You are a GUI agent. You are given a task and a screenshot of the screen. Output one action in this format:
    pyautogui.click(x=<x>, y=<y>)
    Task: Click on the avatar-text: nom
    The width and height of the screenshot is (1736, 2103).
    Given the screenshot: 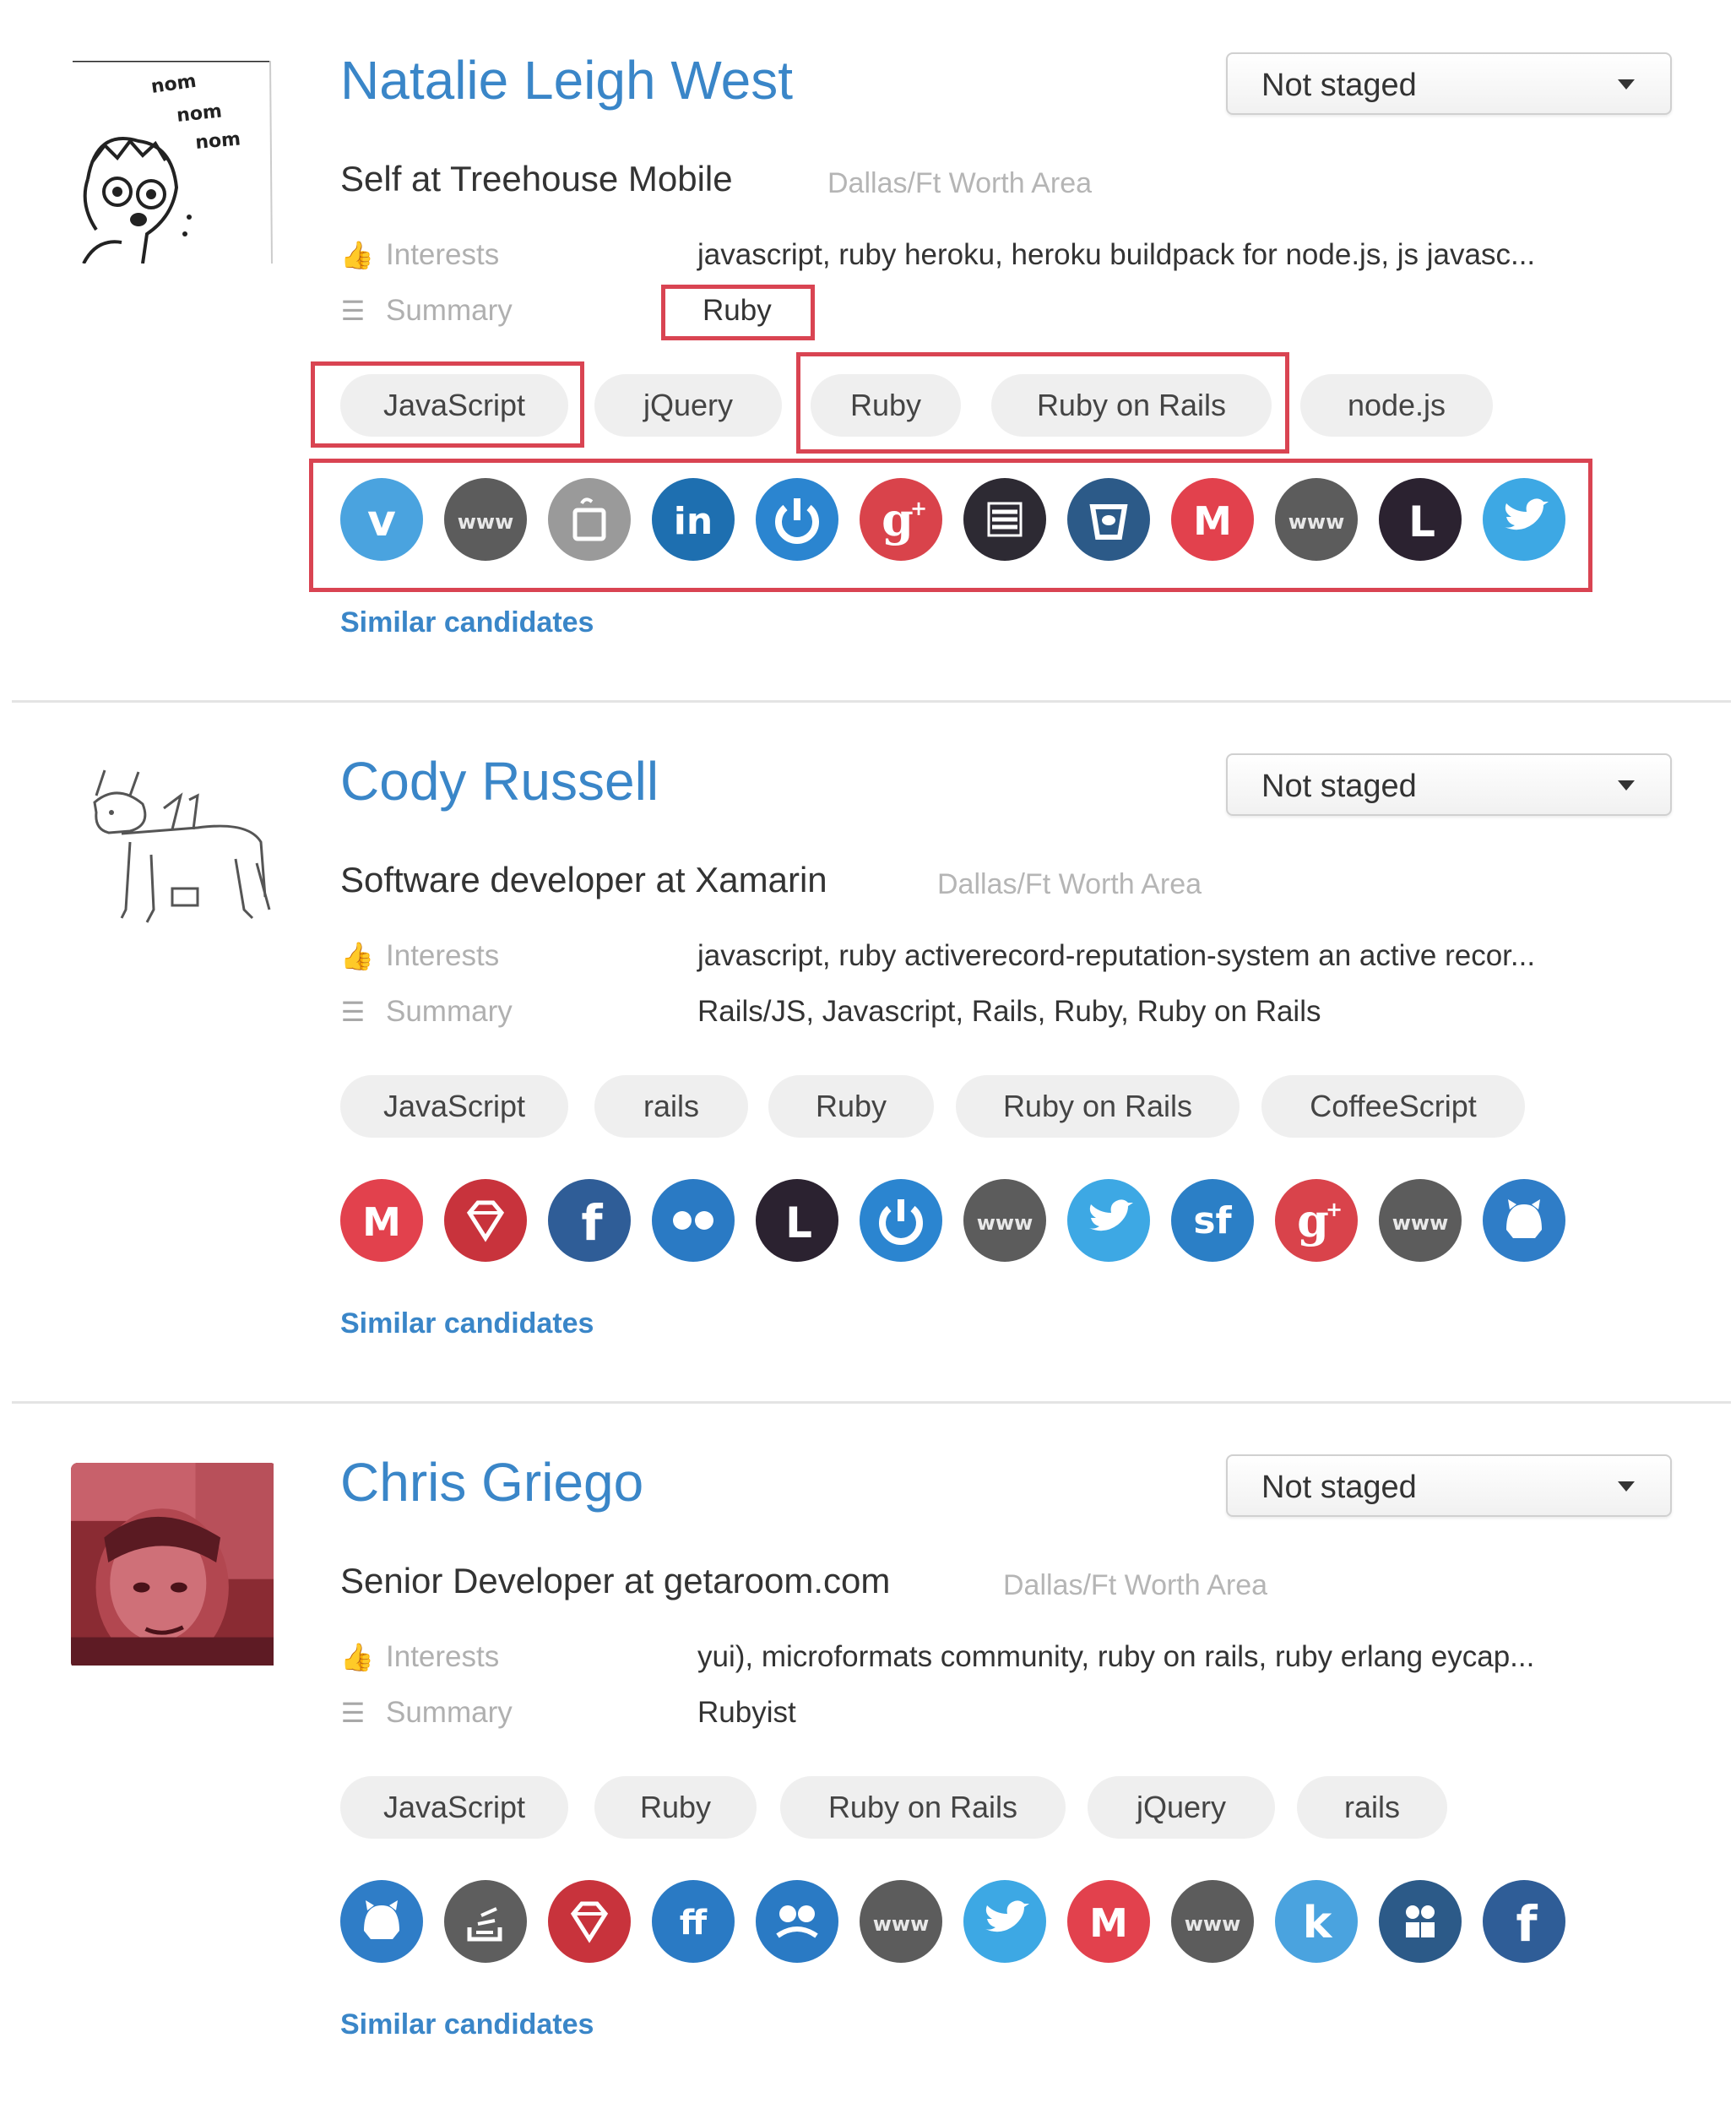 What is the action you would take?
    pyautogui.click(x=217, y=141)
    